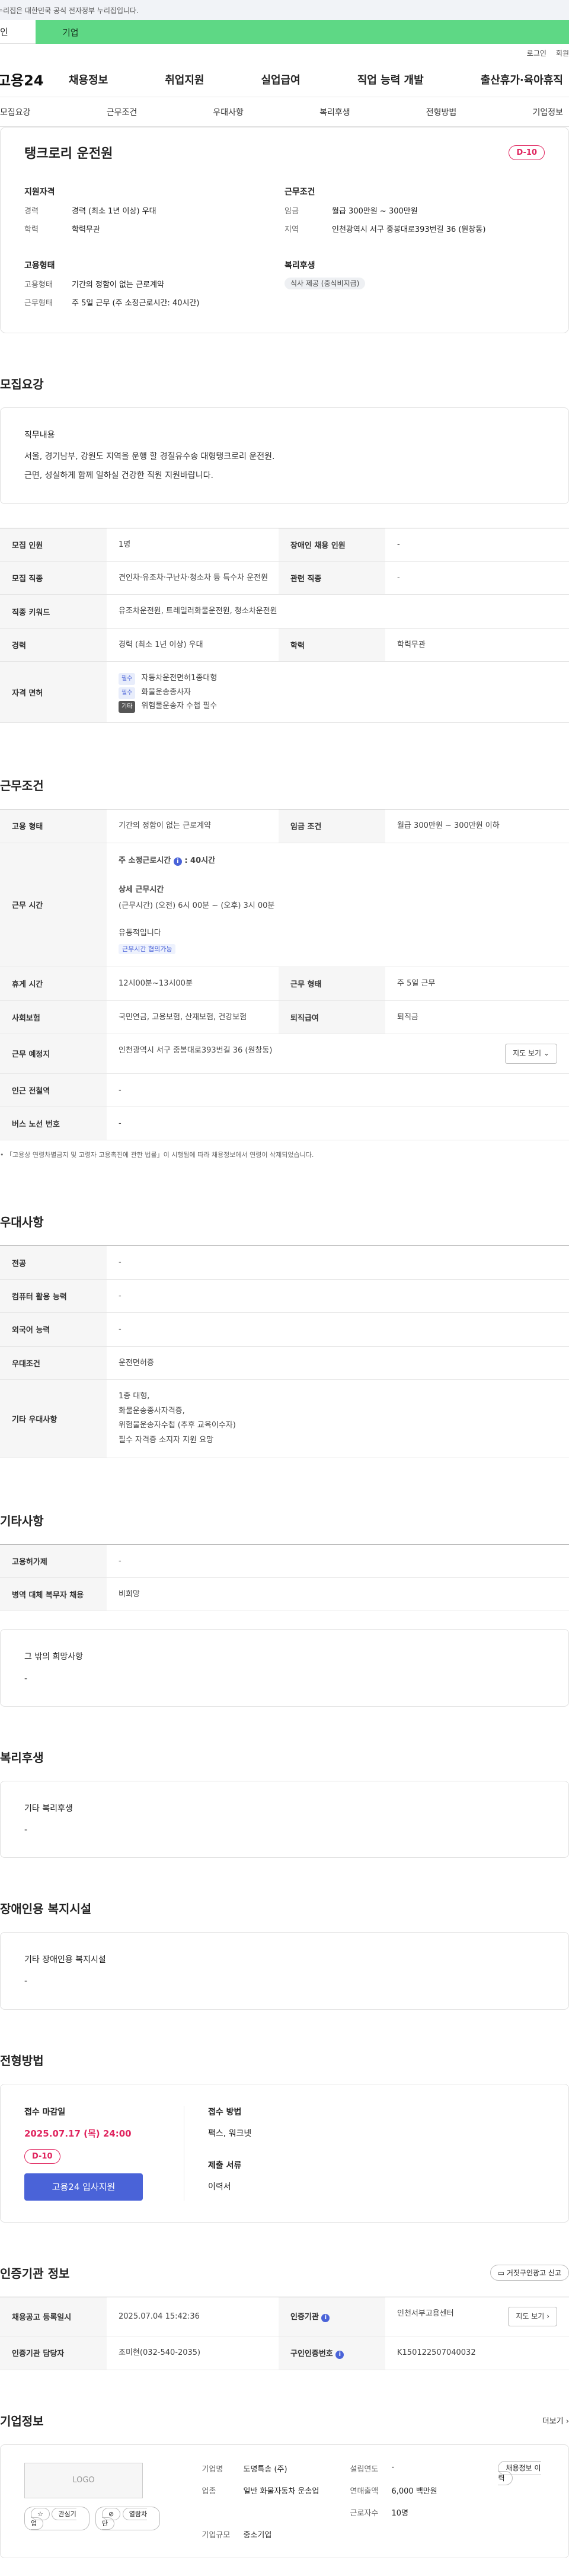 The image size is (569, 2576). I want to click on table-key: 고용 형태, so click(53, 826).